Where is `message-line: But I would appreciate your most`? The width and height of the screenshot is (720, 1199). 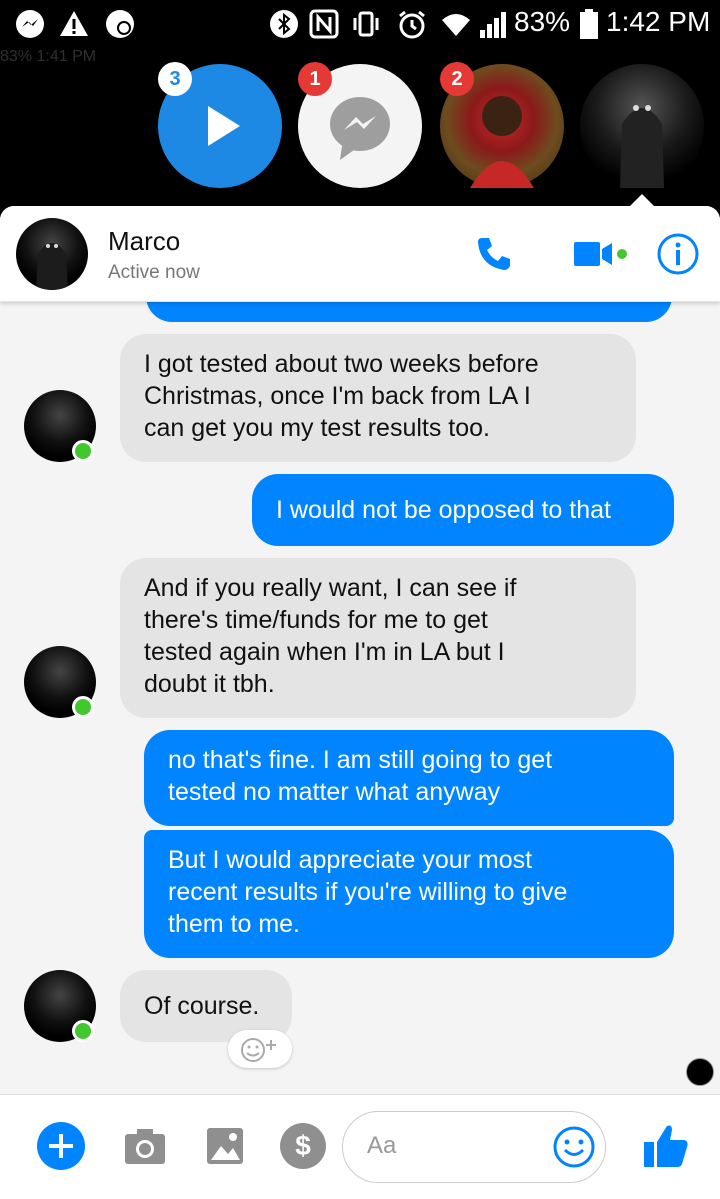
message-line: But I would appreciate your most is located at coordinates (350, 860).